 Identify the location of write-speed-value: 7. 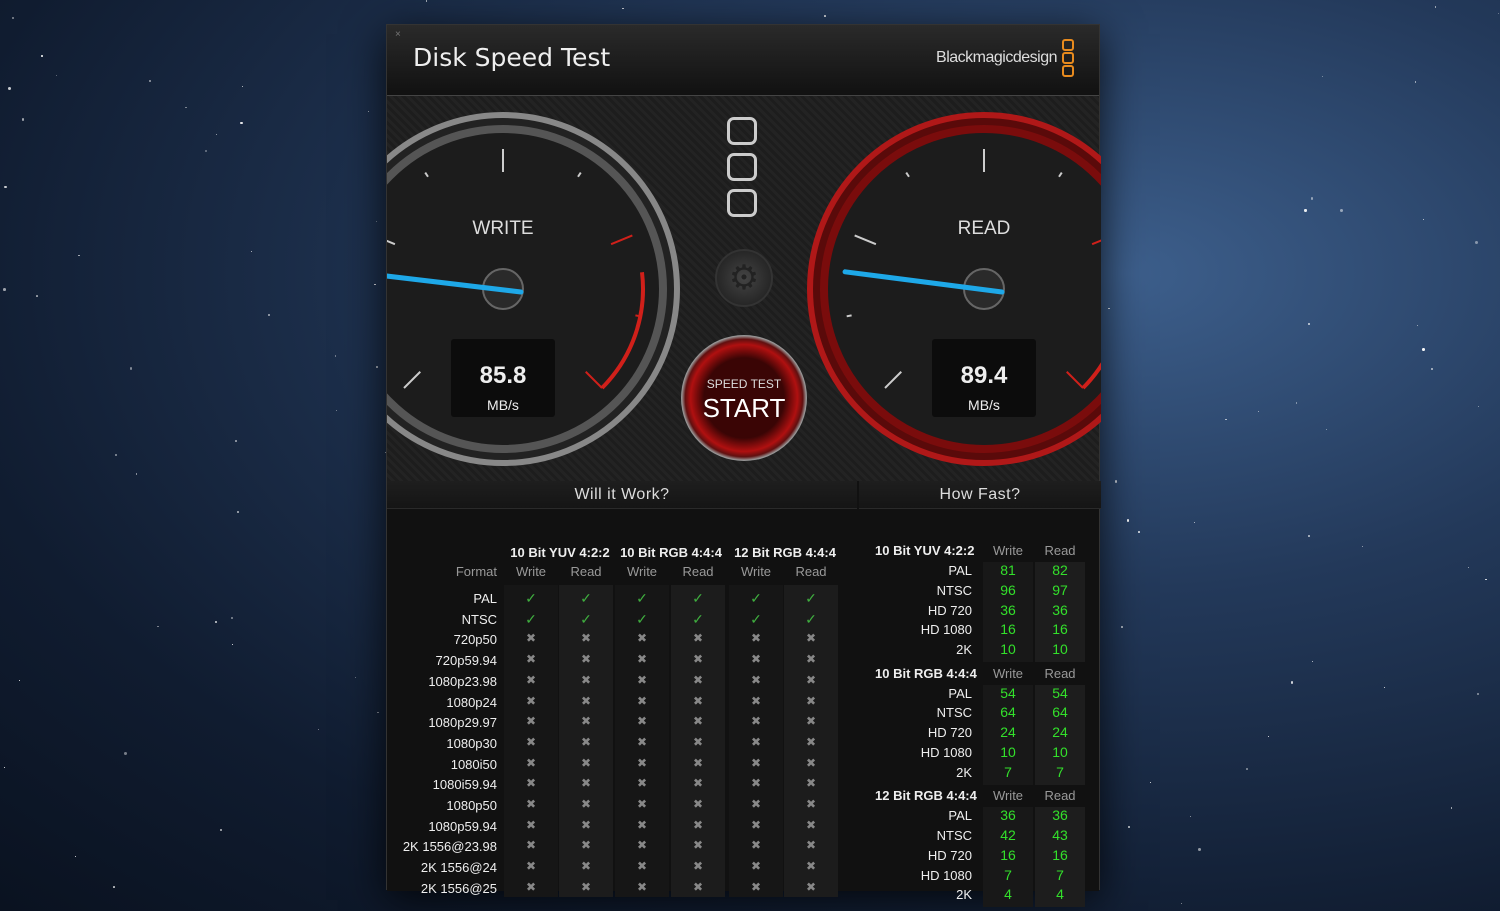
(1008, 874).